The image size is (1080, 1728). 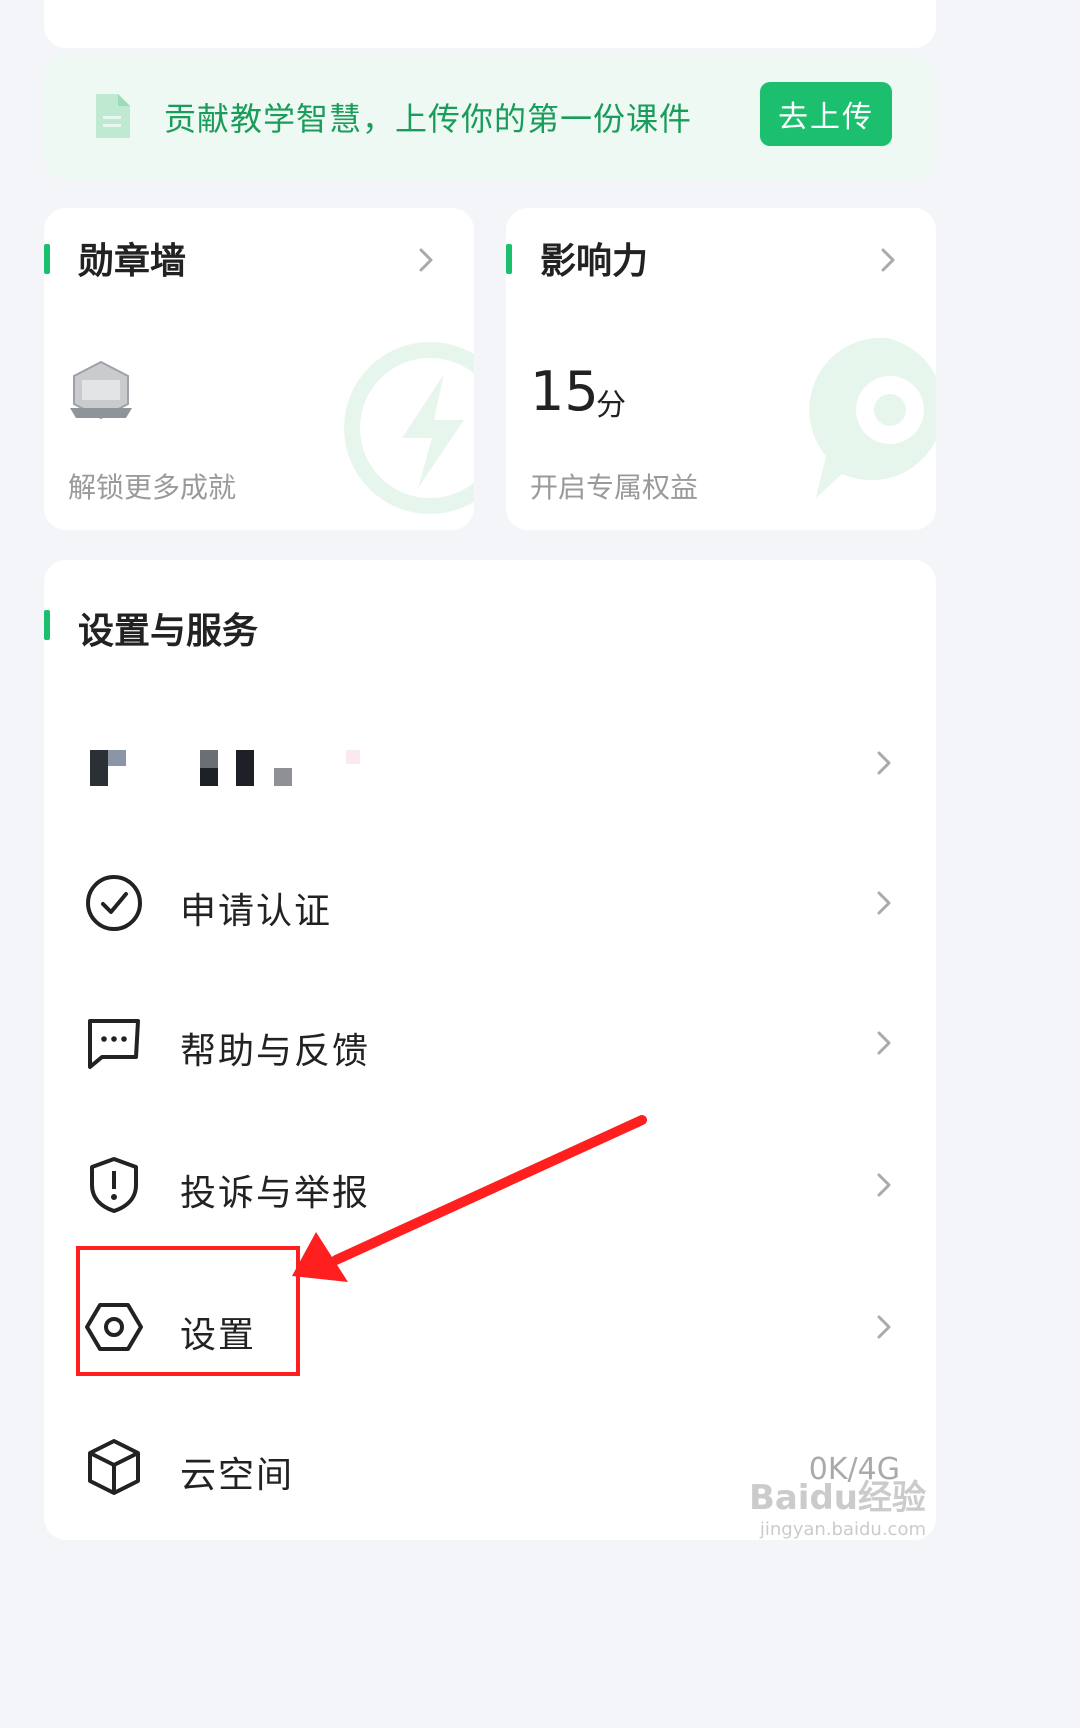 I want to click on chat-bubble-icon, so click(x=114, y=1044).